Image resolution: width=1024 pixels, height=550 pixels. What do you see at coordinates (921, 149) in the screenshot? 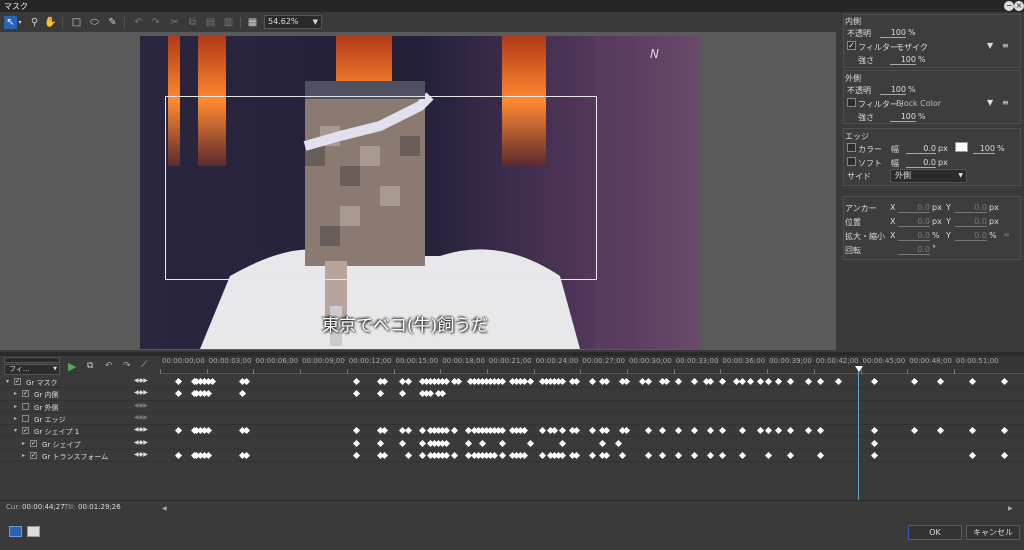
I see `edge-color-width-input: 0.0` at bounding box center [921, 149].